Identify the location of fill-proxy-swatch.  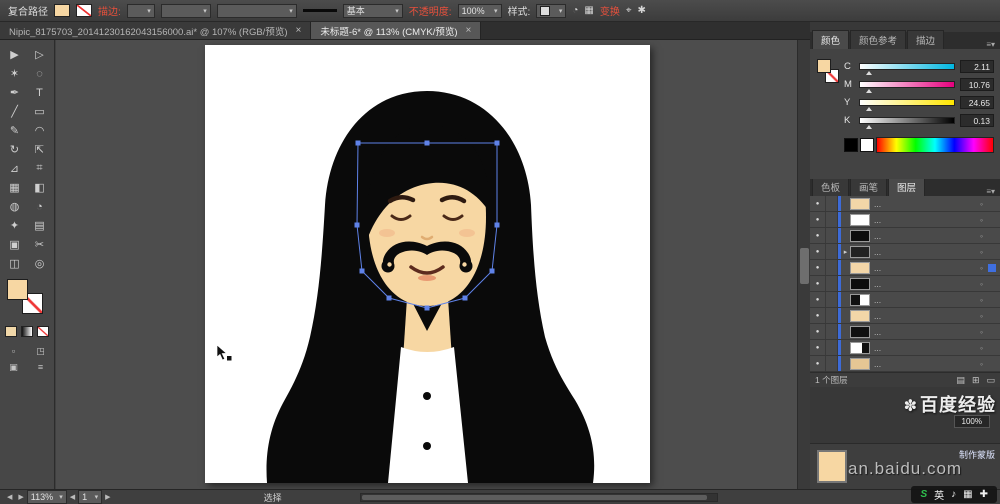
(17, 289).